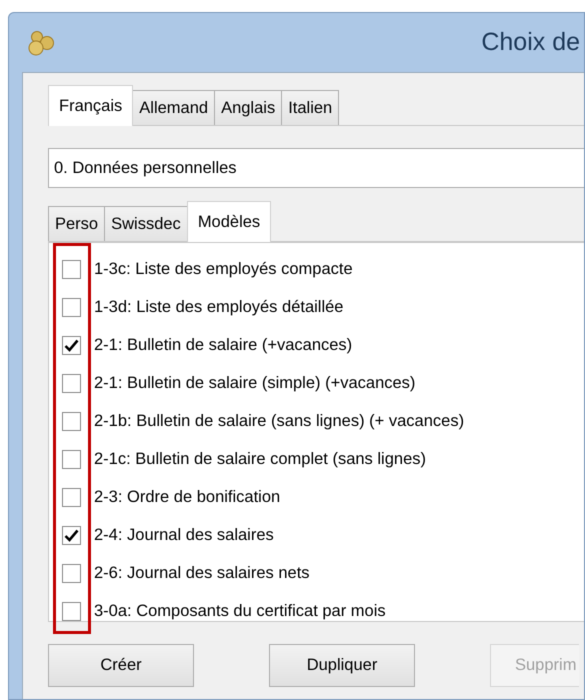 The image size is (585, 700). Describe the element at coordinates (41, 43) in the screenshot. I see `coins-icon` at that location.